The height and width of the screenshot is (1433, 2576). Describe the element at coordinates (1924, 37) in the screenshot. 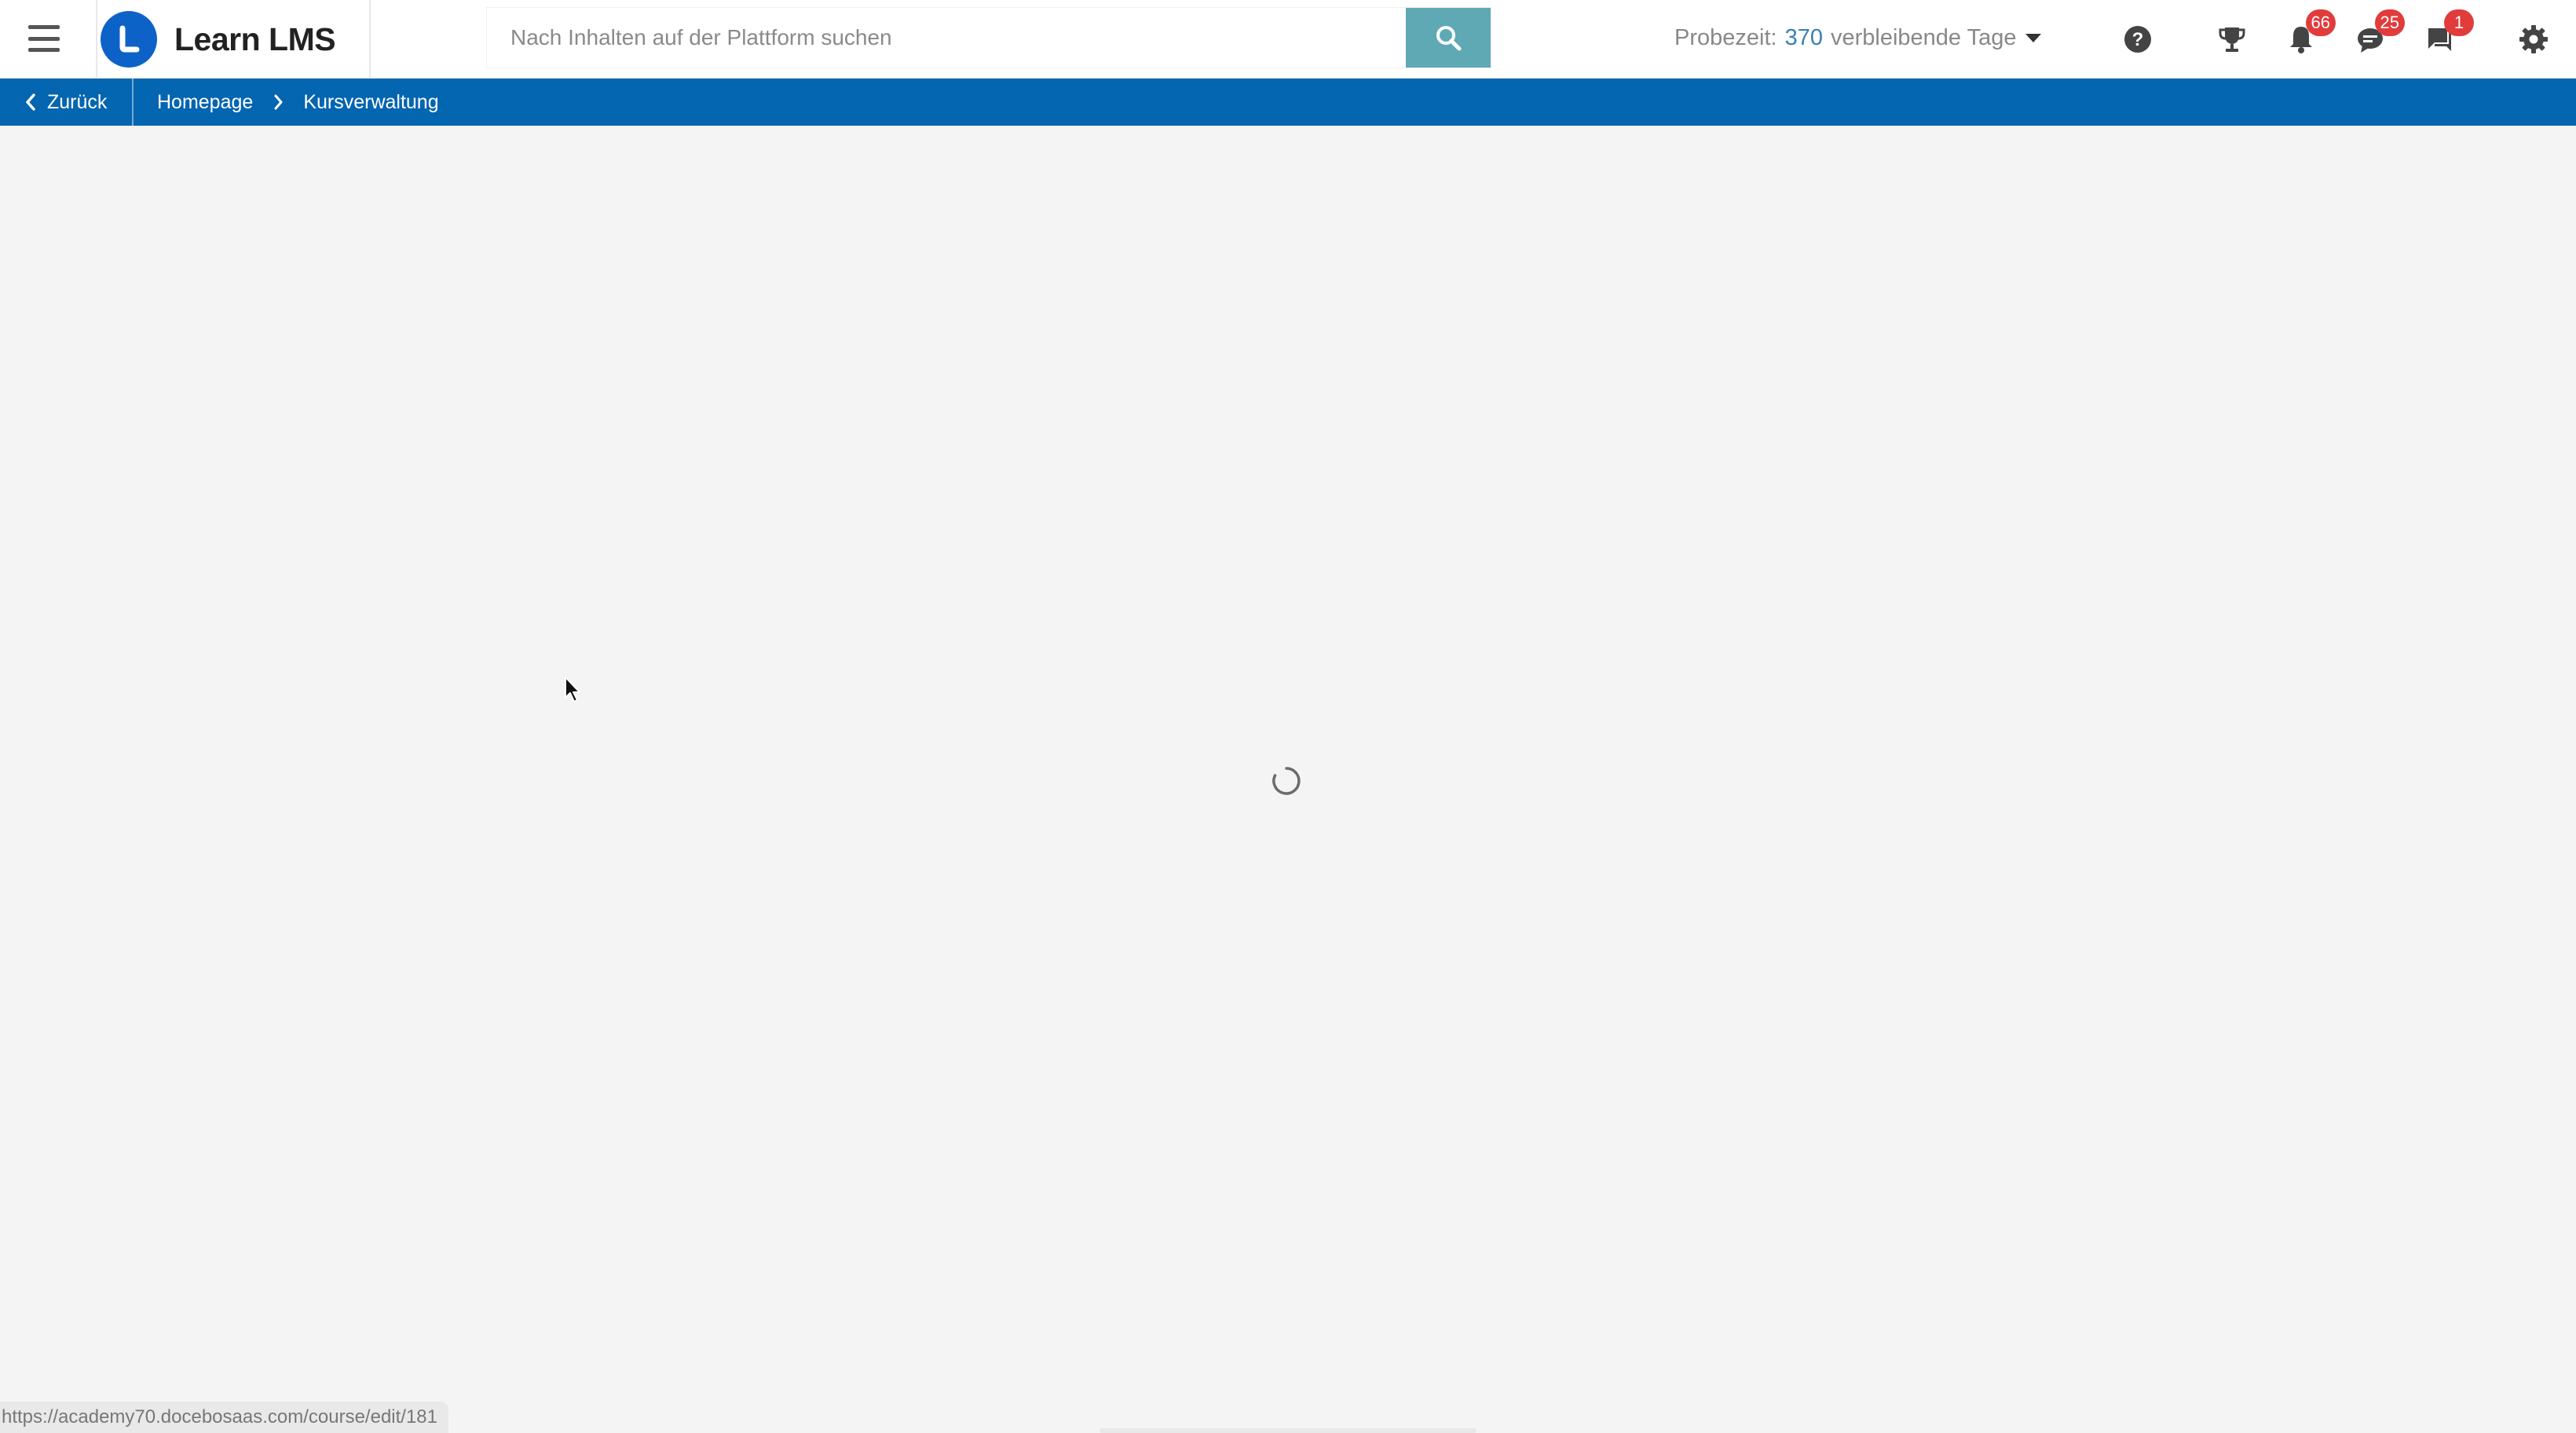

I see `trial-suffix: verbleibende Tage` at that location.